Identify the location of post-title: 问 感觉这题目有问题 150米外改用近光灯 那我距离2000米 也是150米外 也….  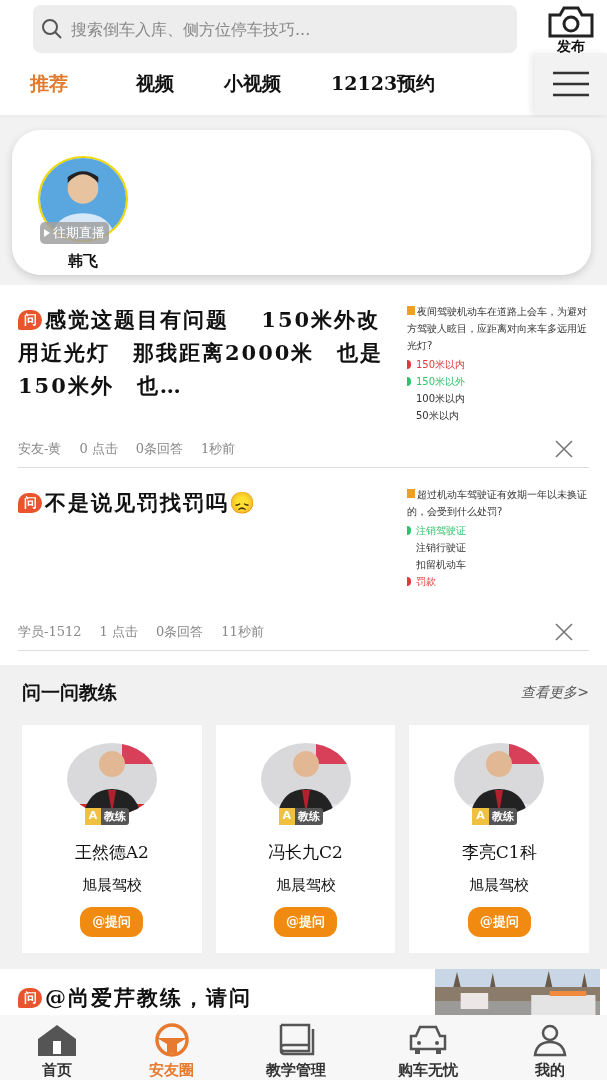
(204, 367).